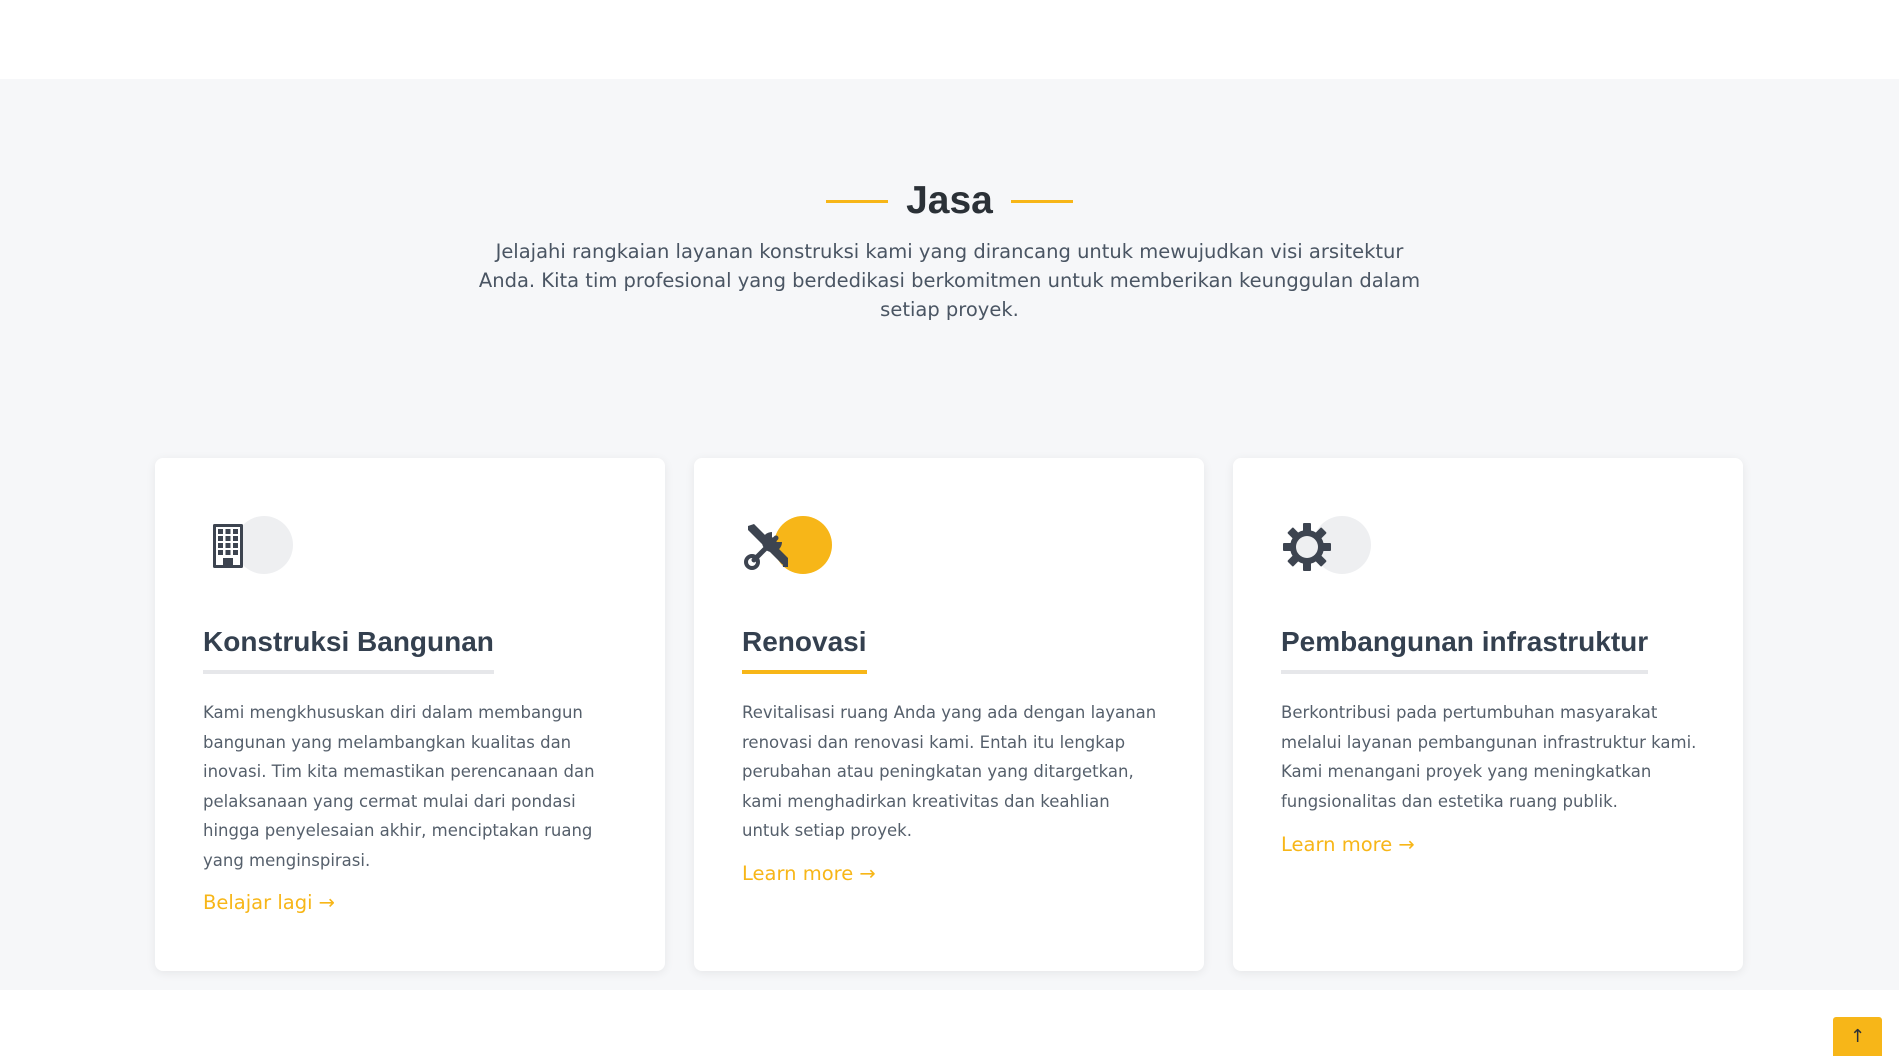 This screenshot has height=1056, width=1899. Describe the element at coordinates (804, 650) in the screenshot. I see `card-title: Renovasi` at that location.